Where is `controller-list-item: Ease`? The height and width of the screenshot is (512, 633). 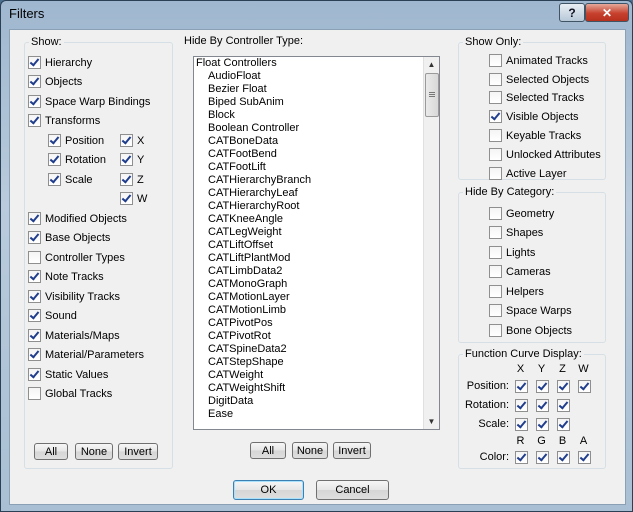 controller-list-item: Ease is located at coordinates (316, 414).